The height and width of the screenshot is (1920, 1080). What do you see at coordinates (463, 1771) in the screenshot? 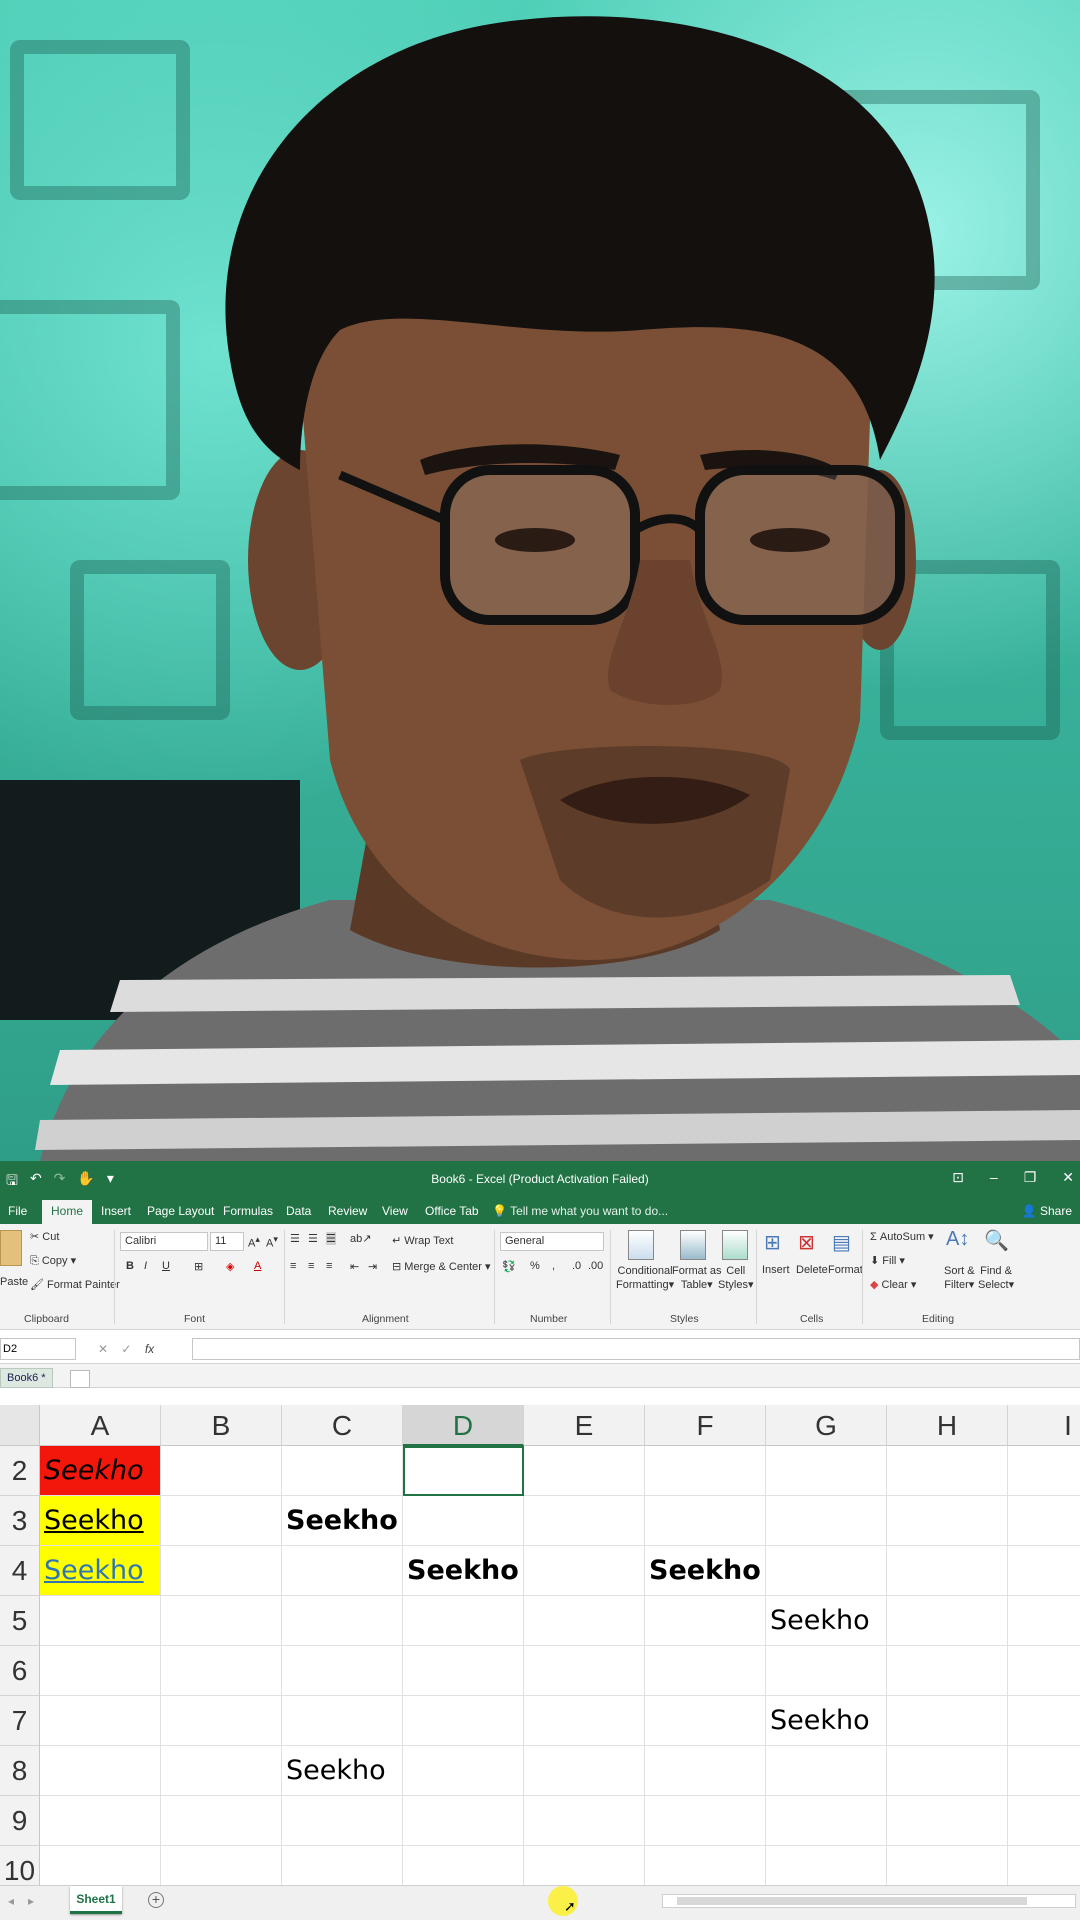
I see `cell-d8` at bounding box center [463, 1771].